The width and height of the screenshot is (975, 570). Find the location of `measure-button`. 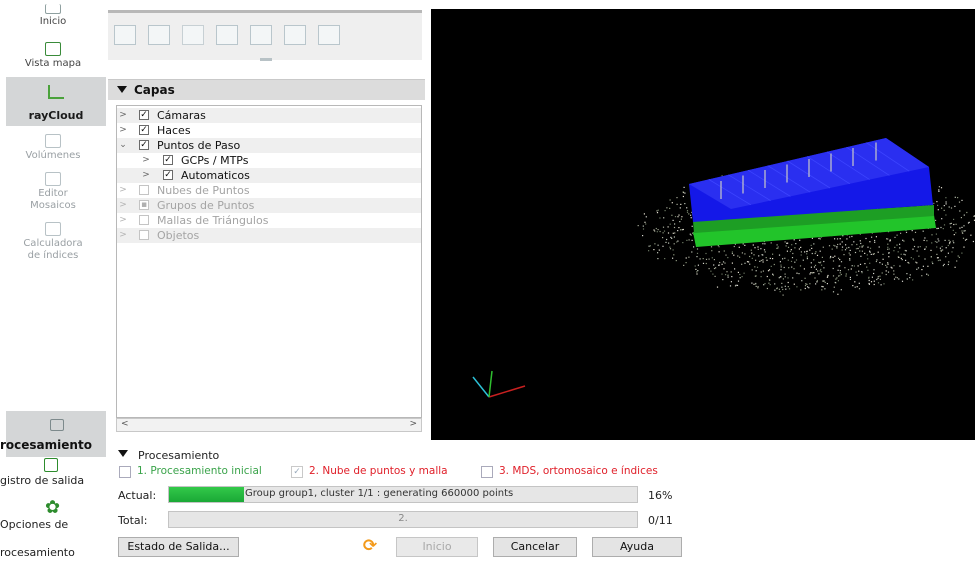

measure-button is located at coordinates (295, 35).